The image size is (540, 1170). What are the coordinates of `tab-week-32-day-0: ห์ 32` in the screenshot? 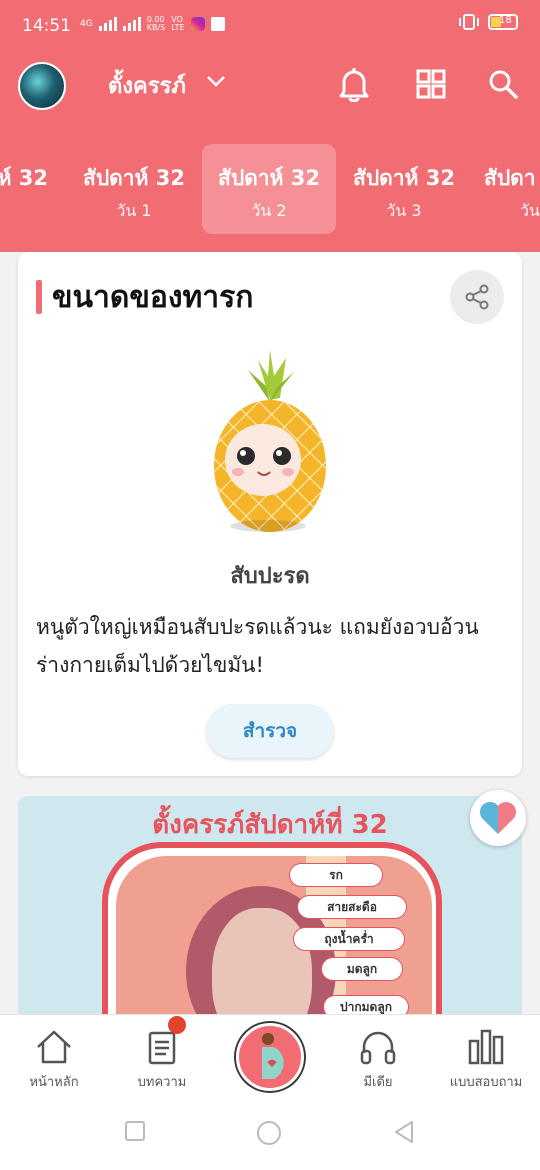 It's located at (26, 189).